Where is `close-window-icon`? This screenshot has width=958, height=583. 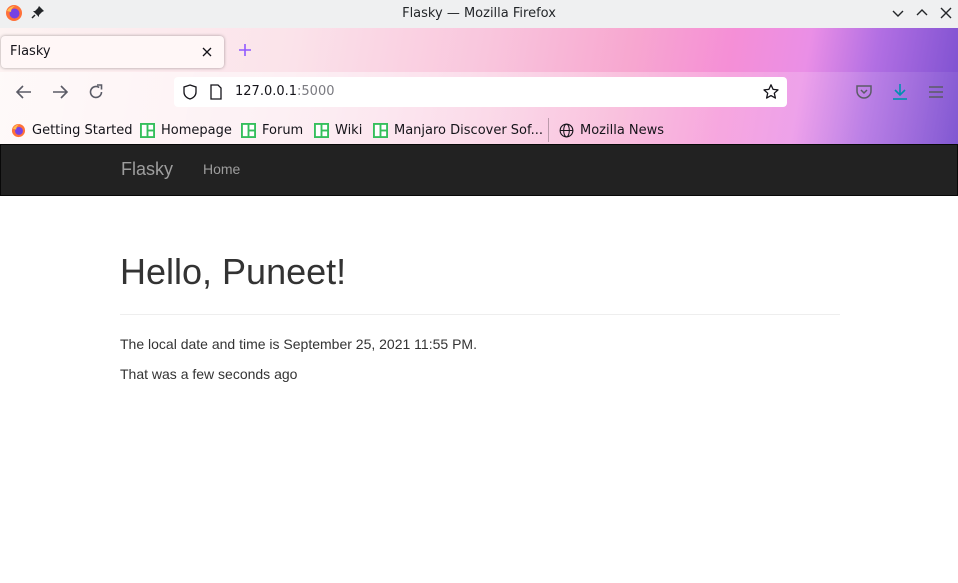
close-window-icon is located at coordinates (946, 13).